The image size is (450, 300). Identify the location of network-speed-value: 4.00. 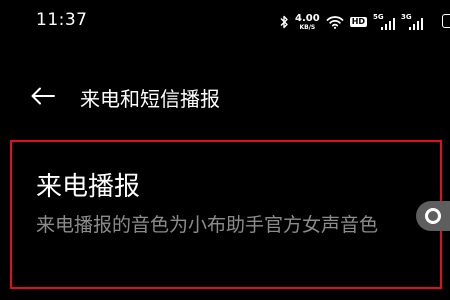
(307, 18).